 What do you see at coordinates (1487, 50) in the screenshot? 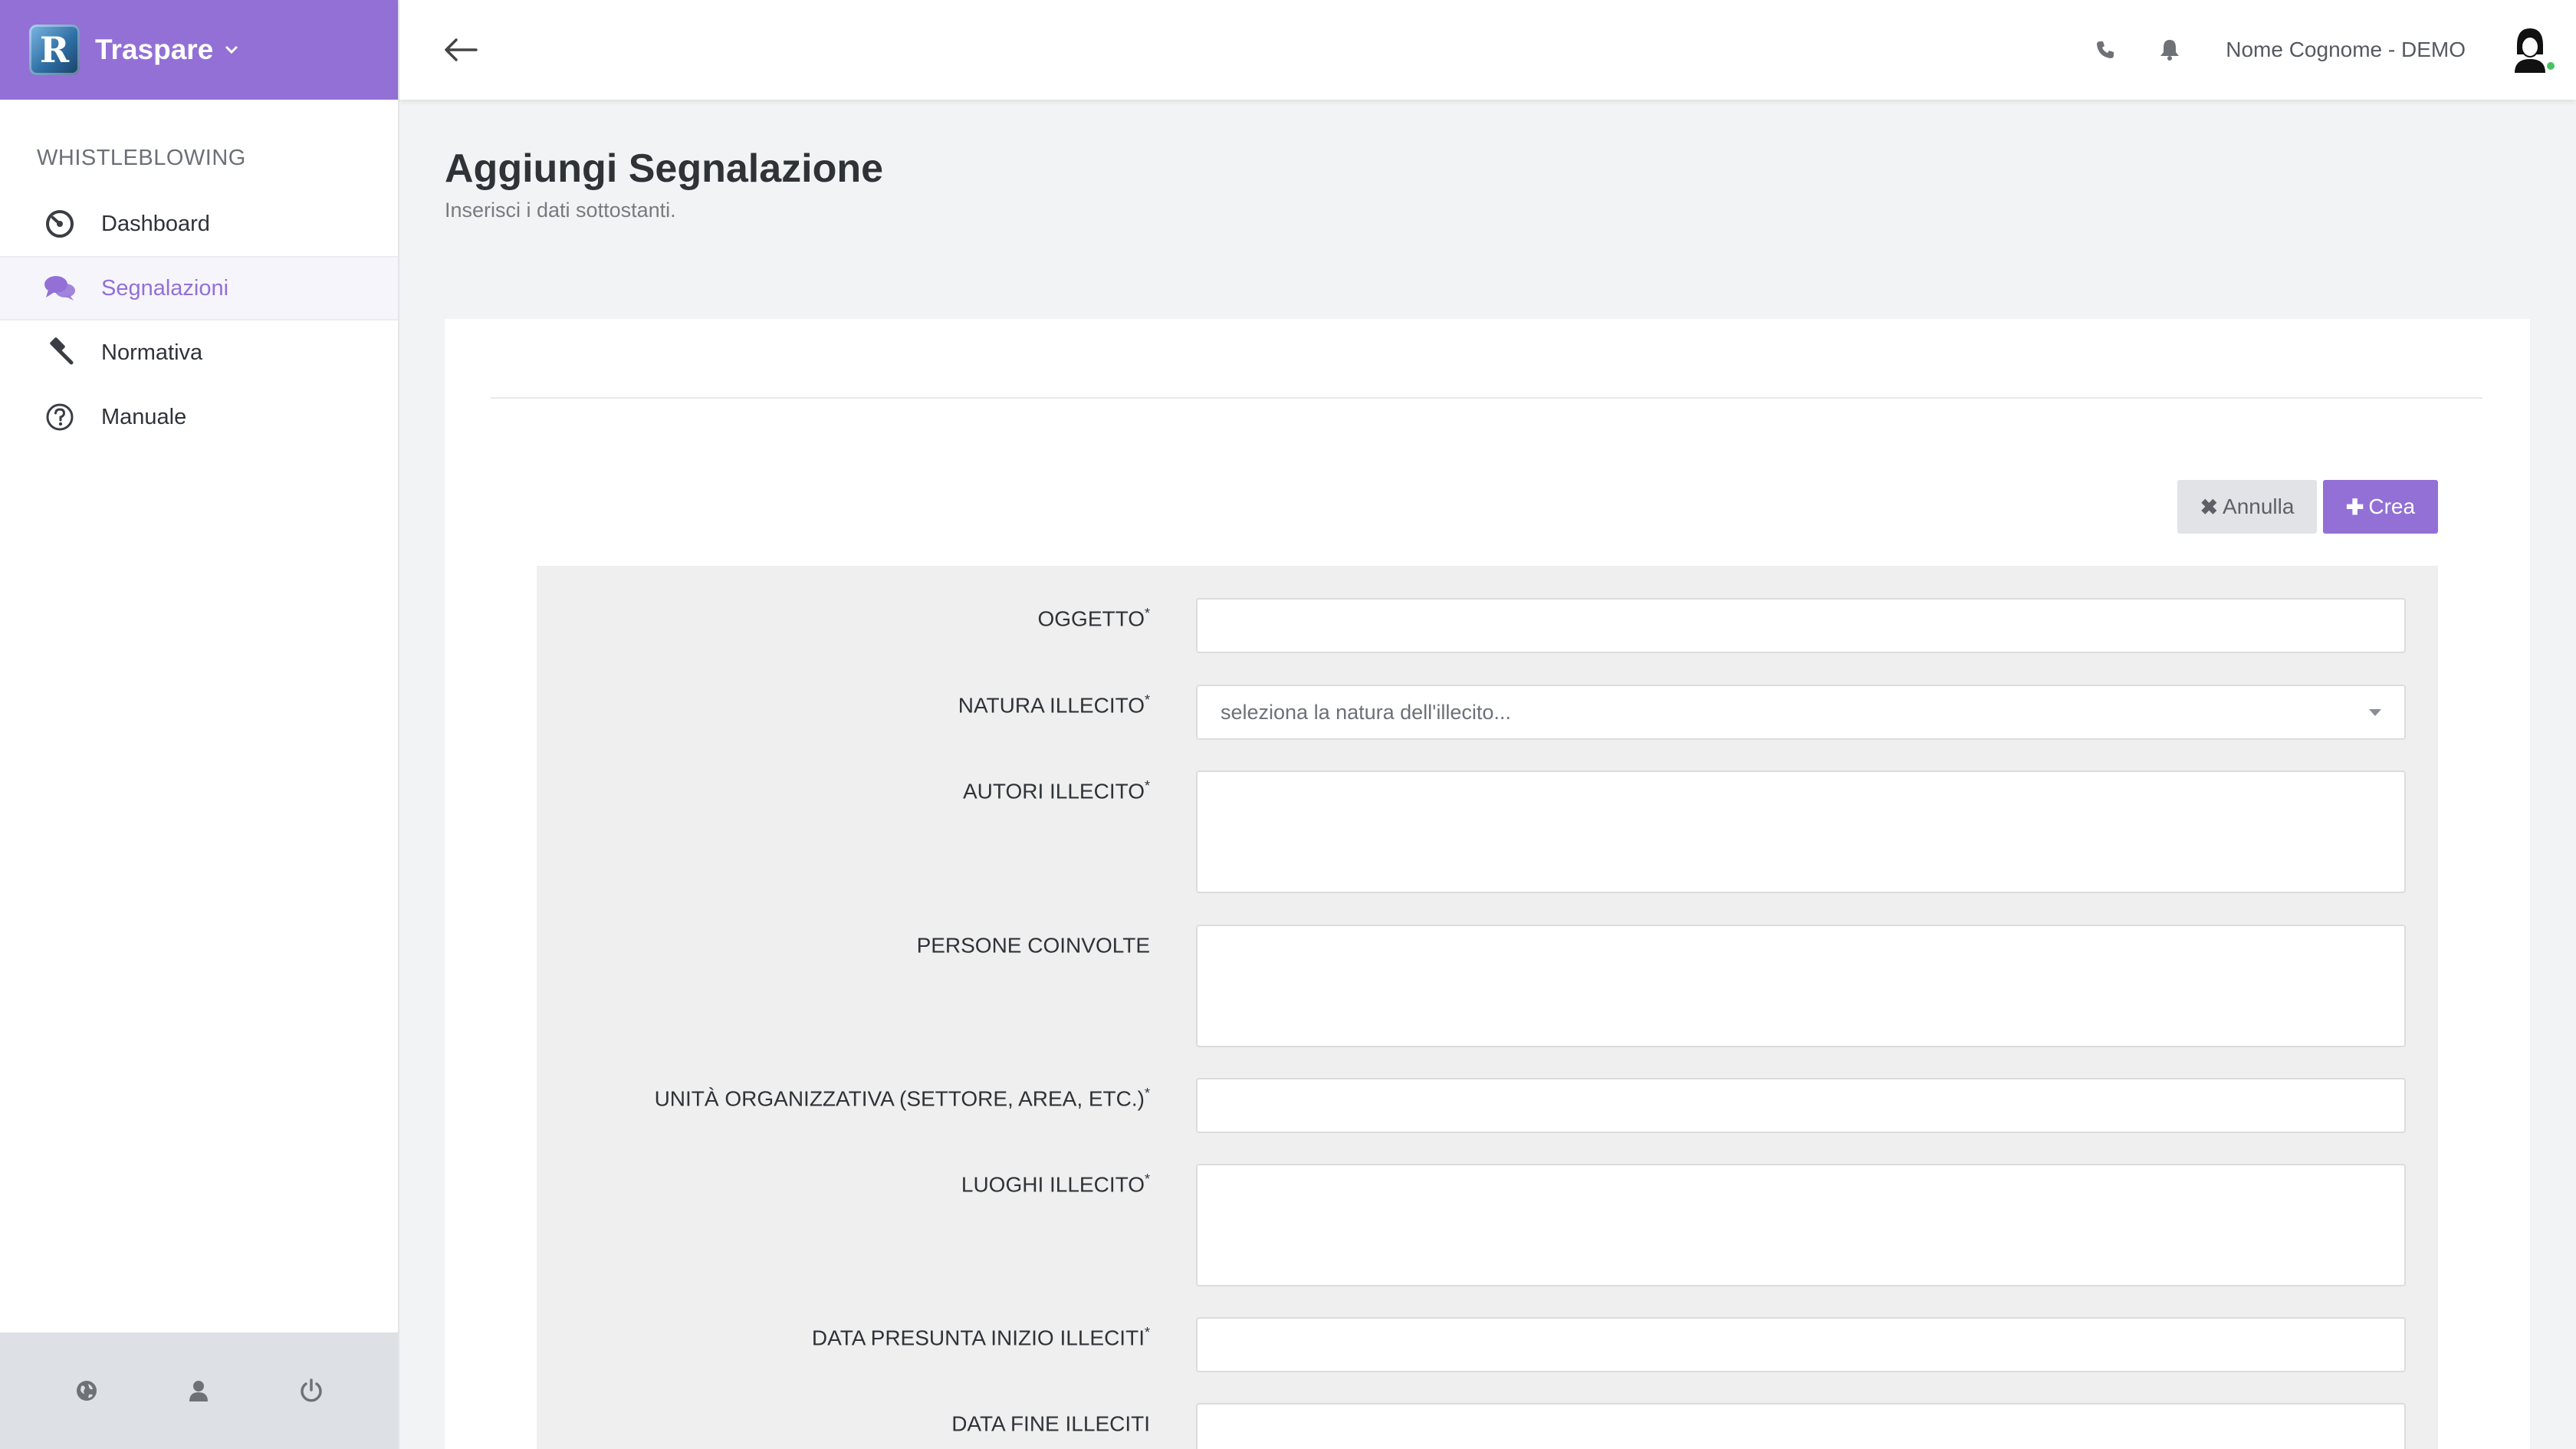
I see `top-bar: Nome Cognome - DEMO` at bounding box center [1487, 50].